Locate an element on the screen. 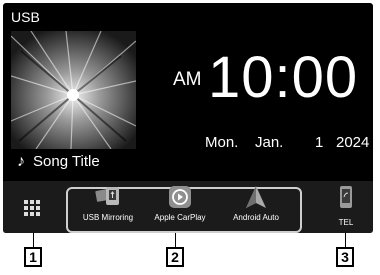  clock-time: 10:00 is located at coordinates (283, 77).